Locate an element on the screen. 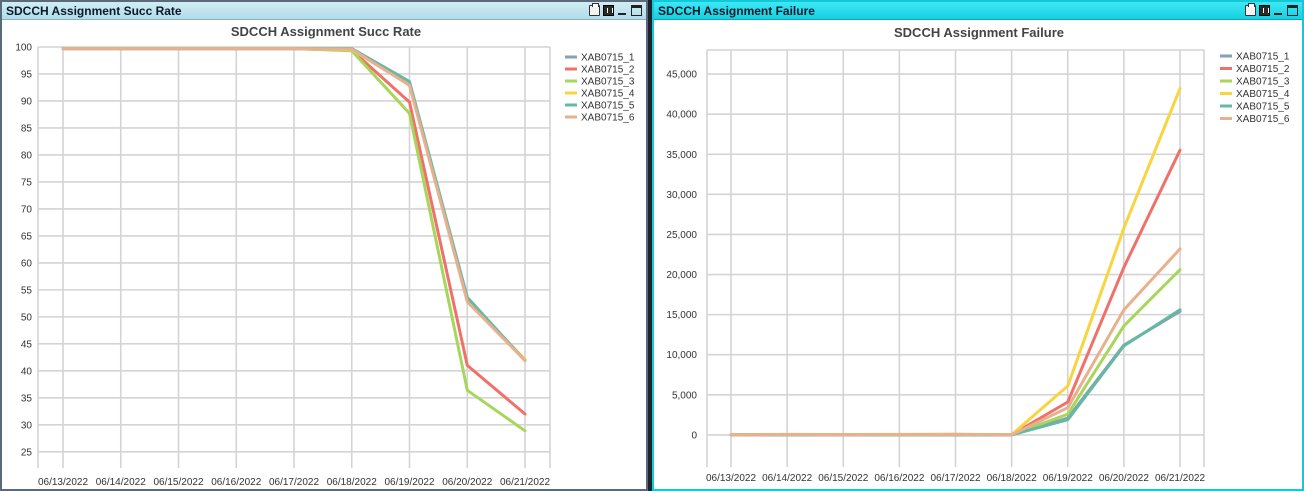 The image size is (1304, 491). succ-rate-legend-label: XAB0715_1 is located at coordinates (608, 58).